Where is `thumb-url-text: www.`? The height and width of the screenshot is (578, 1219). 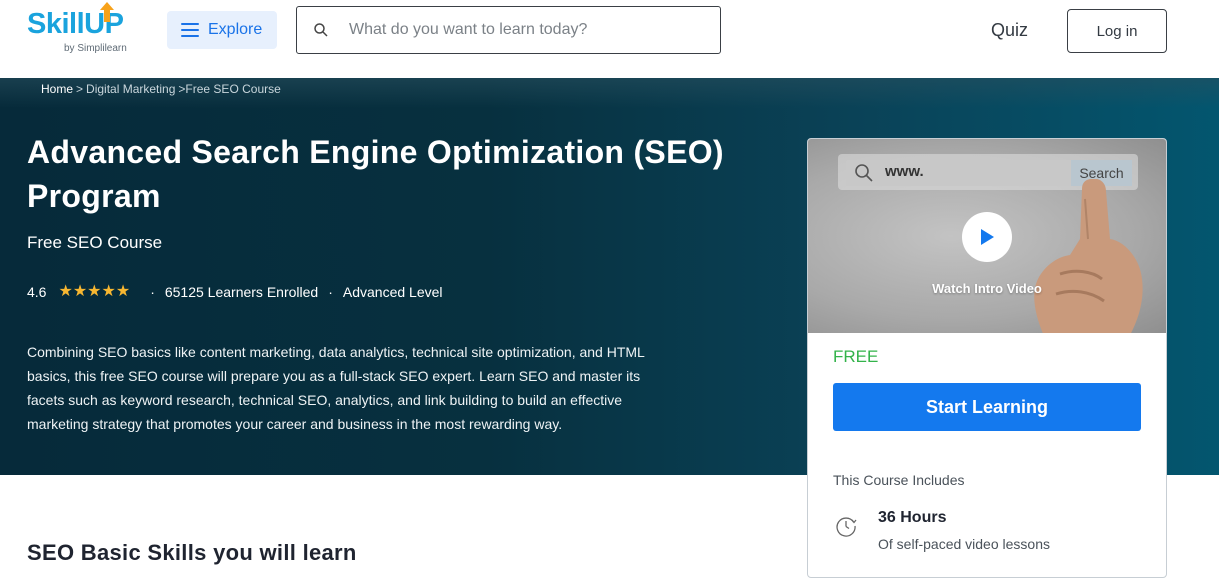
thumb-url-text: www. is located at coordinates (904, 171).